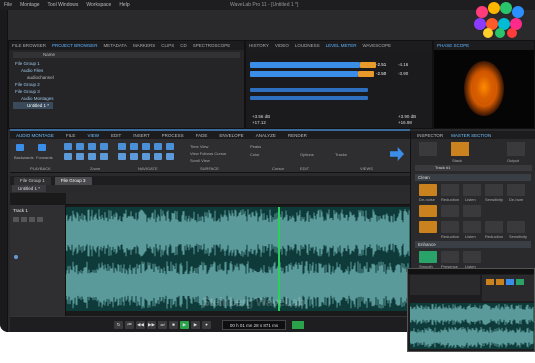 Image resolution: width=535 pixels, height=363 pixels. What do you see at coordinates (471, 135) in the screenshot?
I see `tab-master-section: MASTER SECTION` at bounding box center [471, 135].